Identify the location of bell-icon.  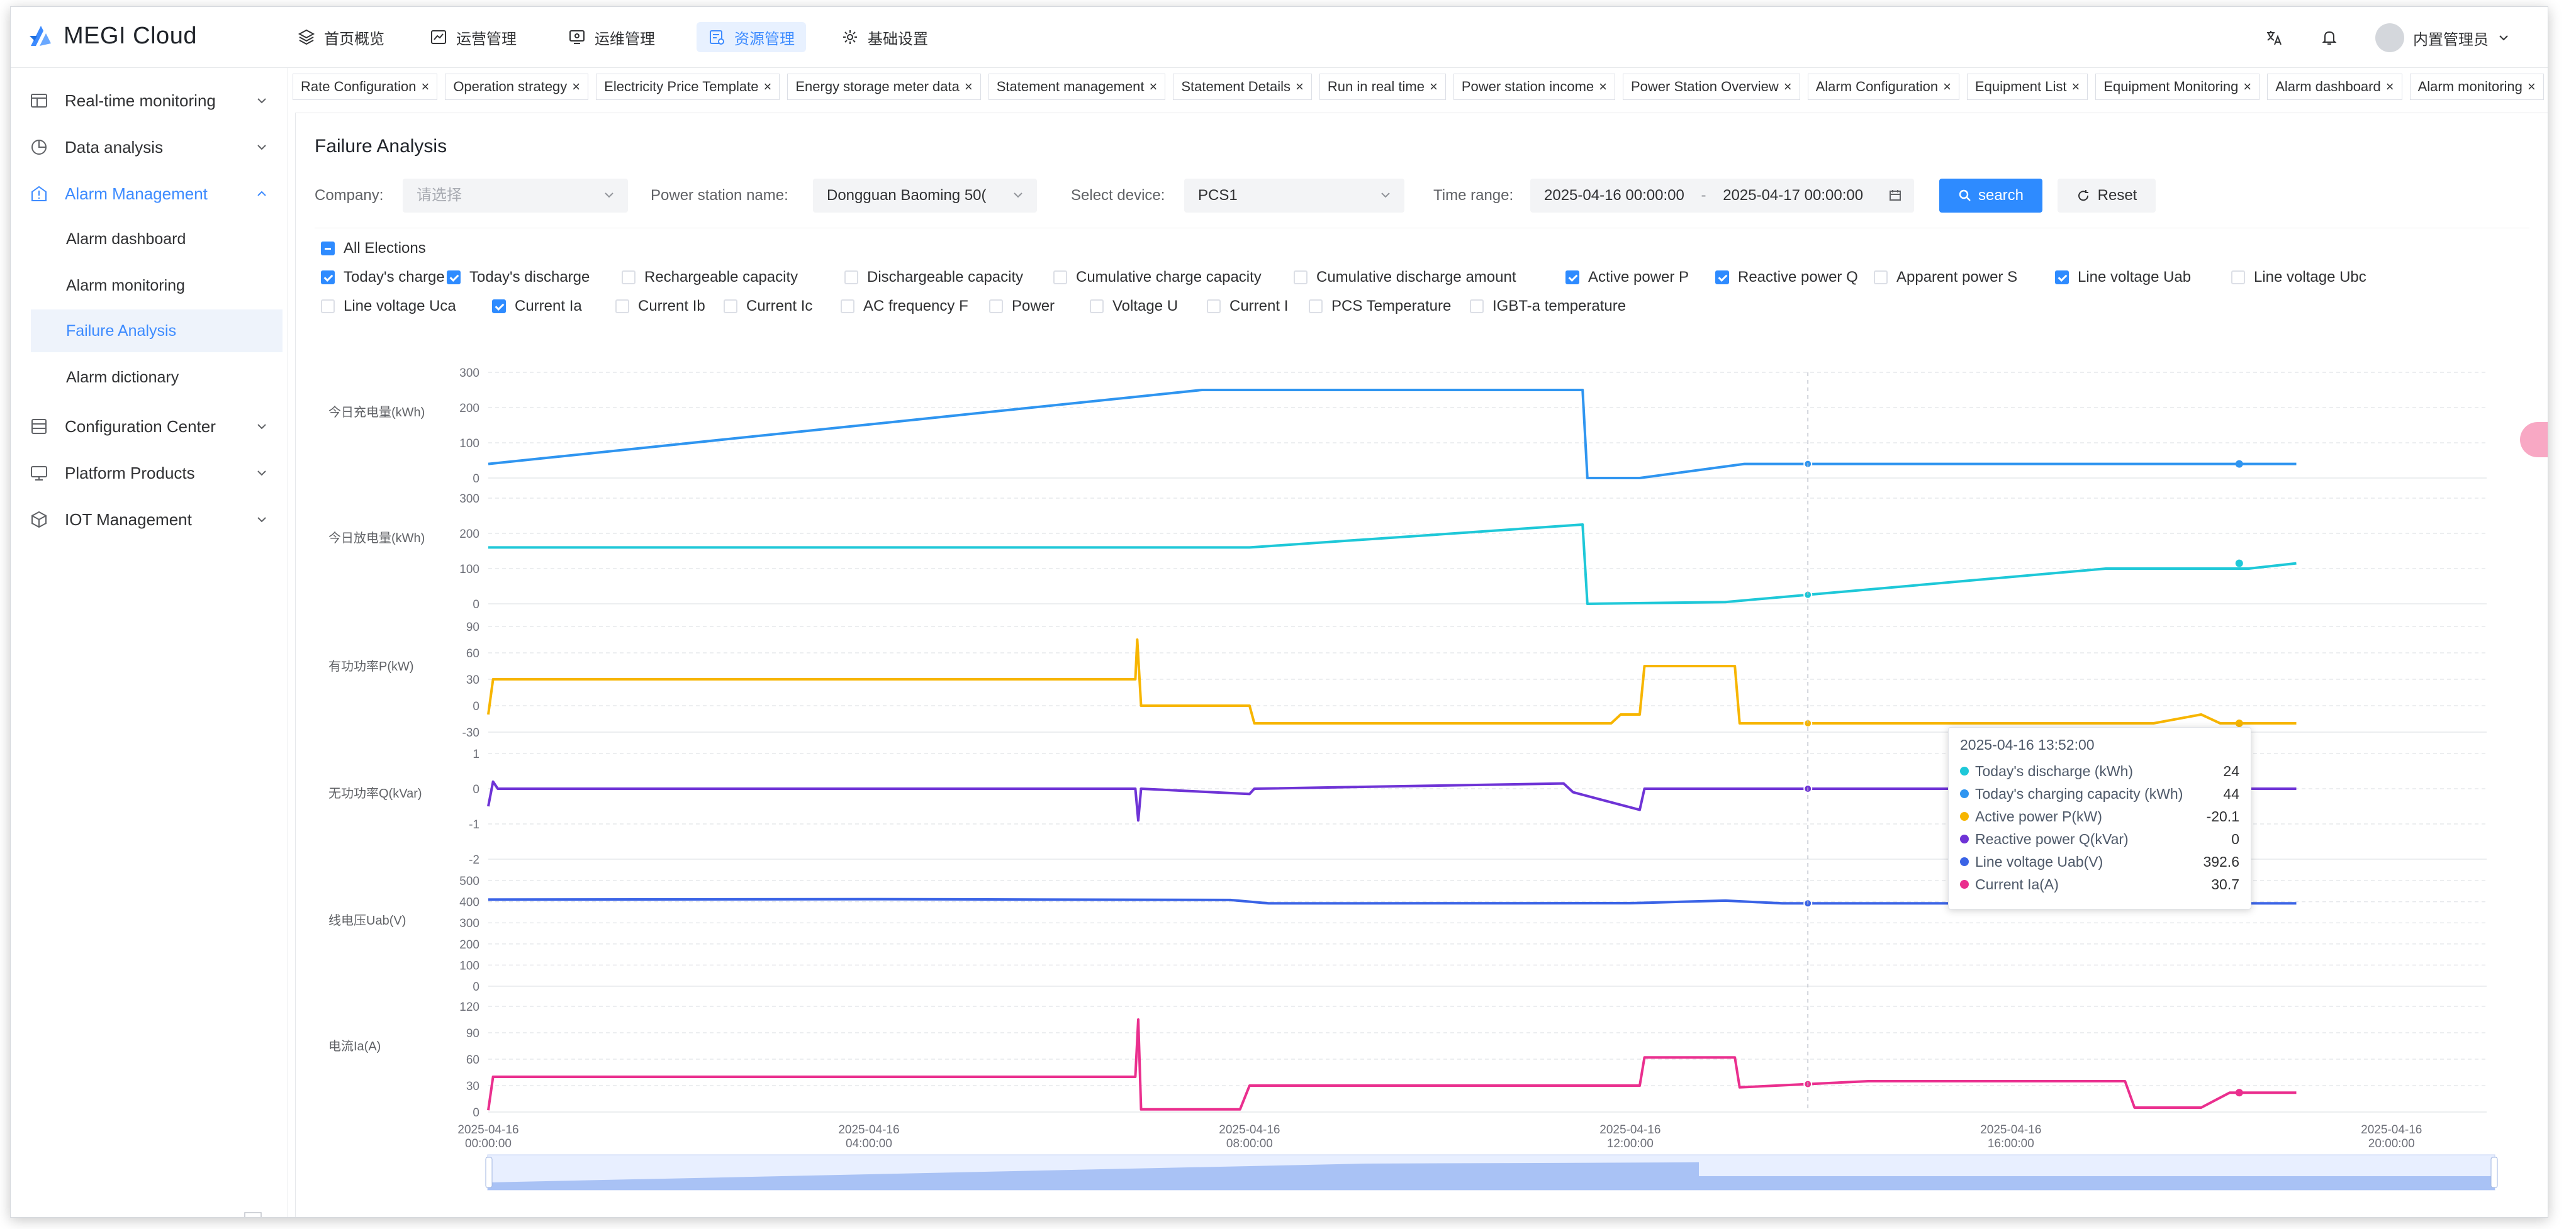
(2329, 37).